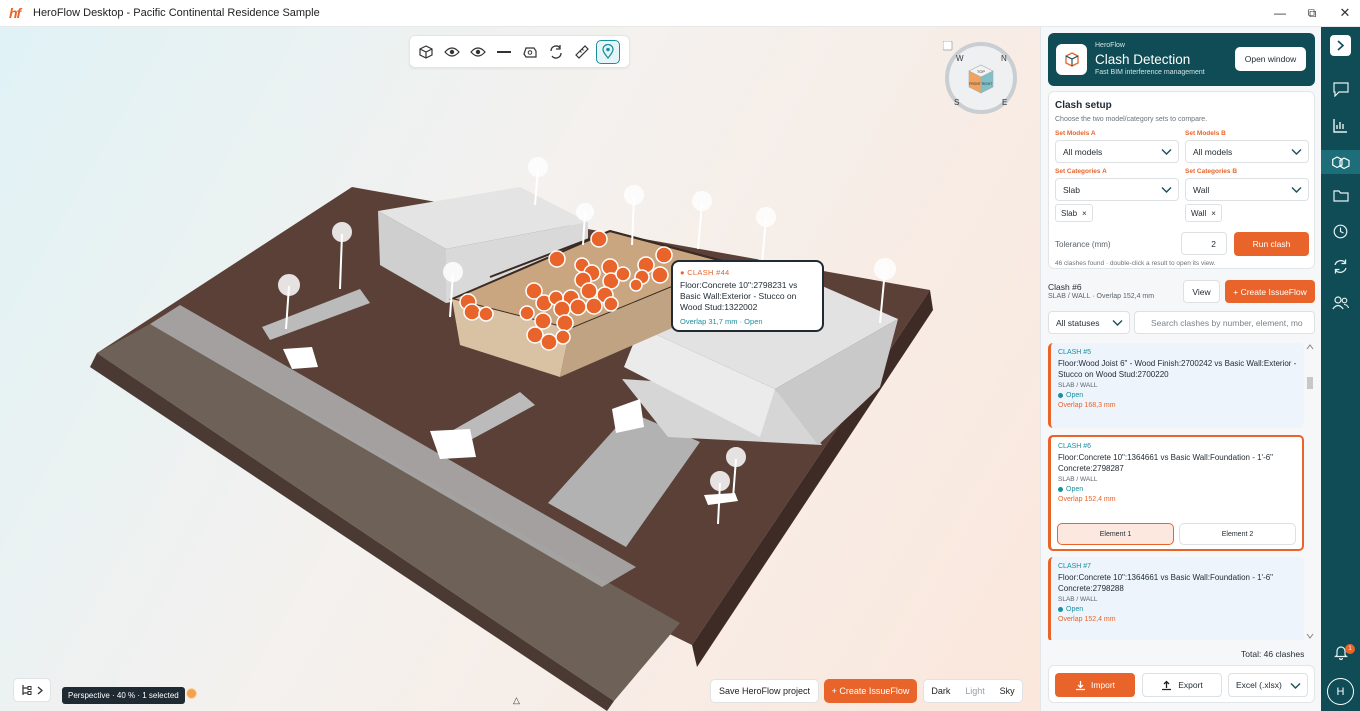  I want to click on category-tag-b: Wall ×, so click(1203, 213).